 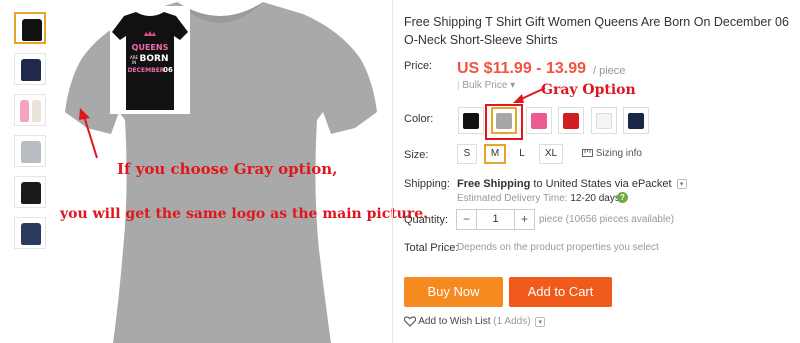 I want to click on annotation-gray-option: Gray Option, so click(x=588, y=90).